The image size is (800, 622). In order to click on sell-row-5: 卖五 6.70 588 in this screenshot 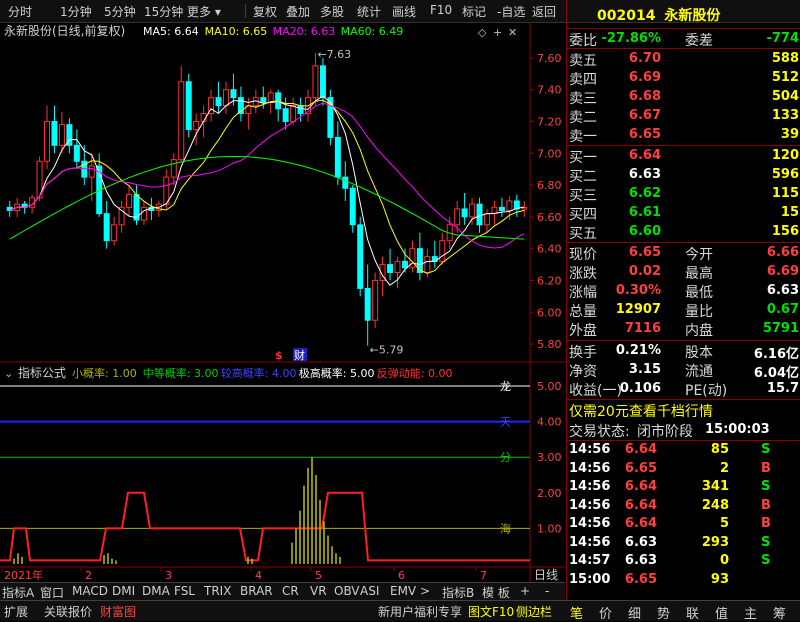, I will do `click(683, 59)`.